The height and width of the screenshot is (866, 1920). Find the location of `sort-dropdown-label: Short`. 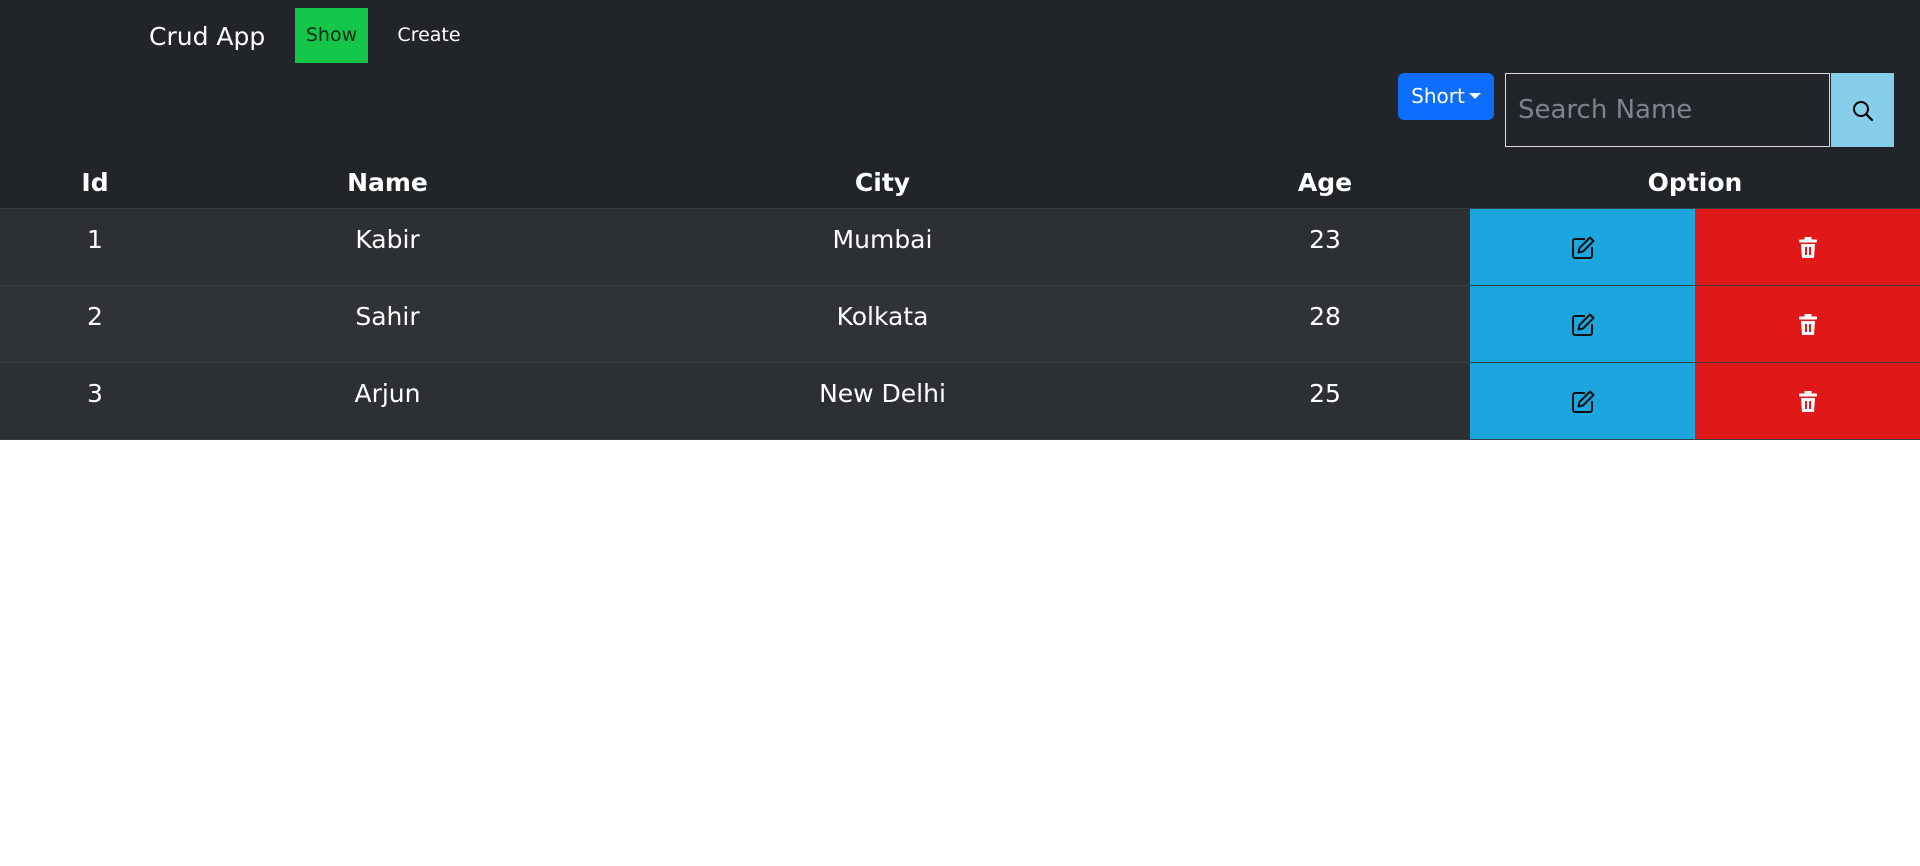

sort-dropdown-label: Short is located at coordinates (1438, 96).